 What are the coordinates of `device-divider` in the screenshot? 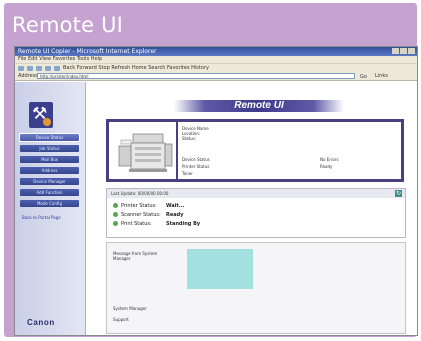 It's located at (177, 150).